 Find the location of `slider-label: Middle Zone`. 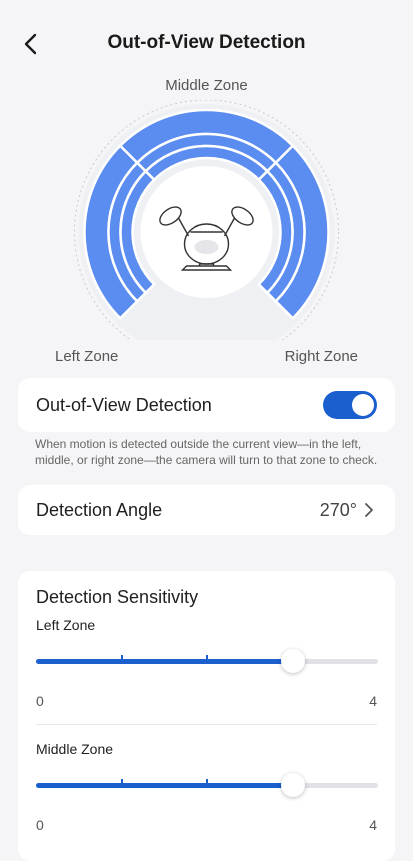

slider-label: Middle Zone is located at coordinates (75, 749).